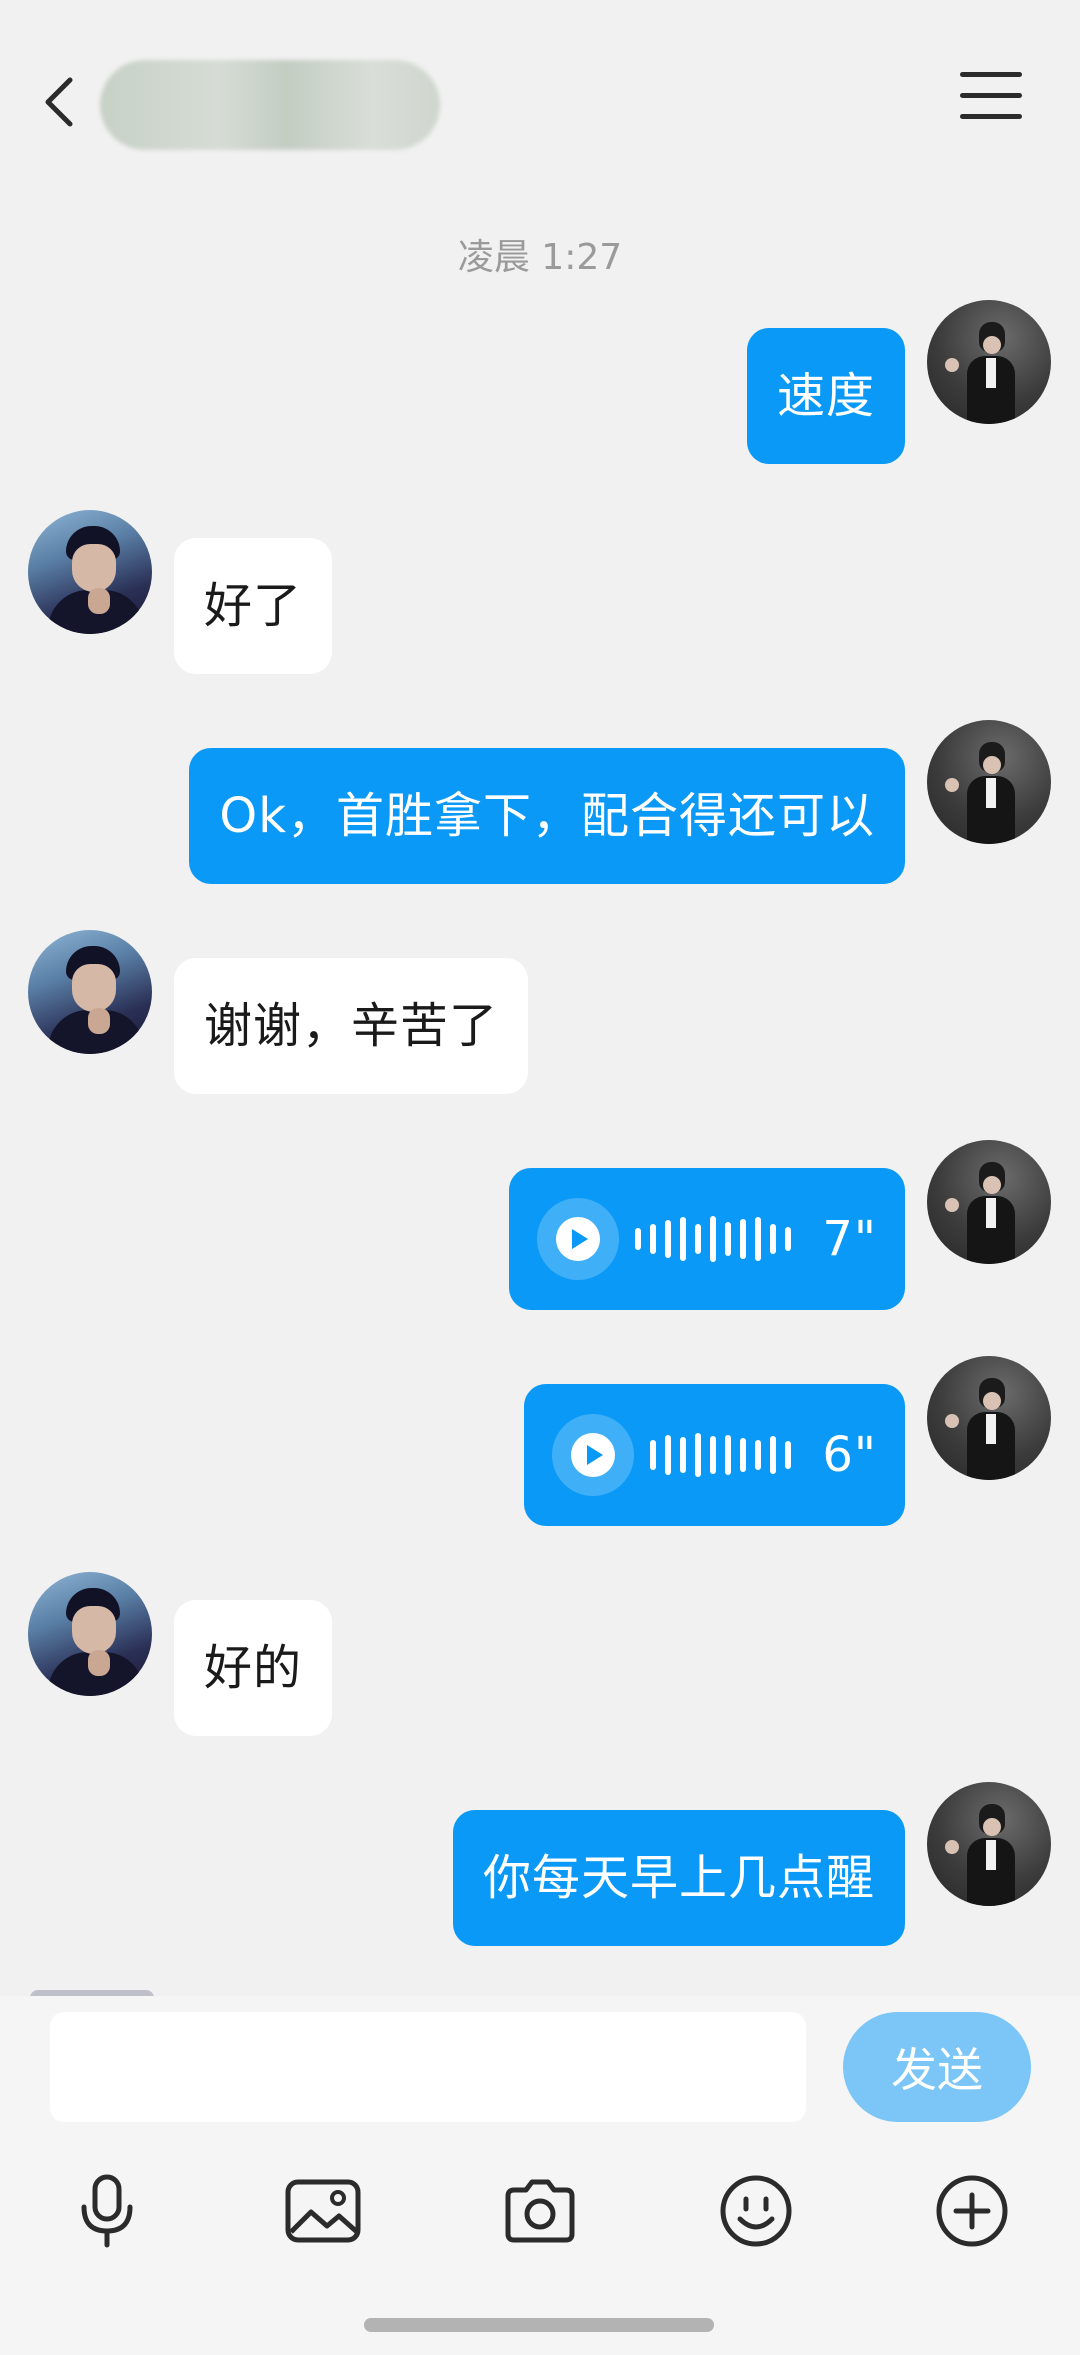  I want to click on gallery-button, so click(323, 2211).